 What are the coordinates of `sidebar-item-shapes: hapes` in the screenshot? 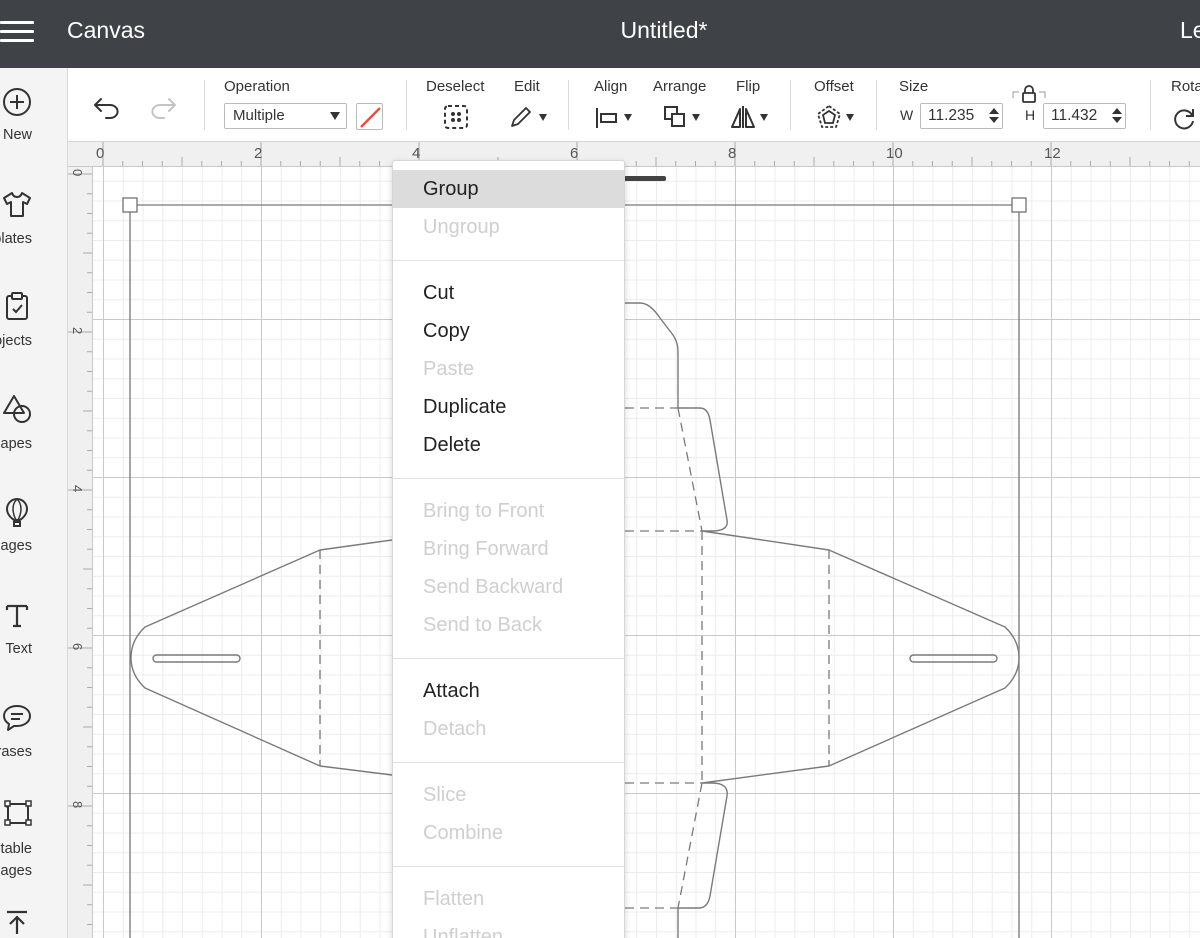 It's located at (33, 423).